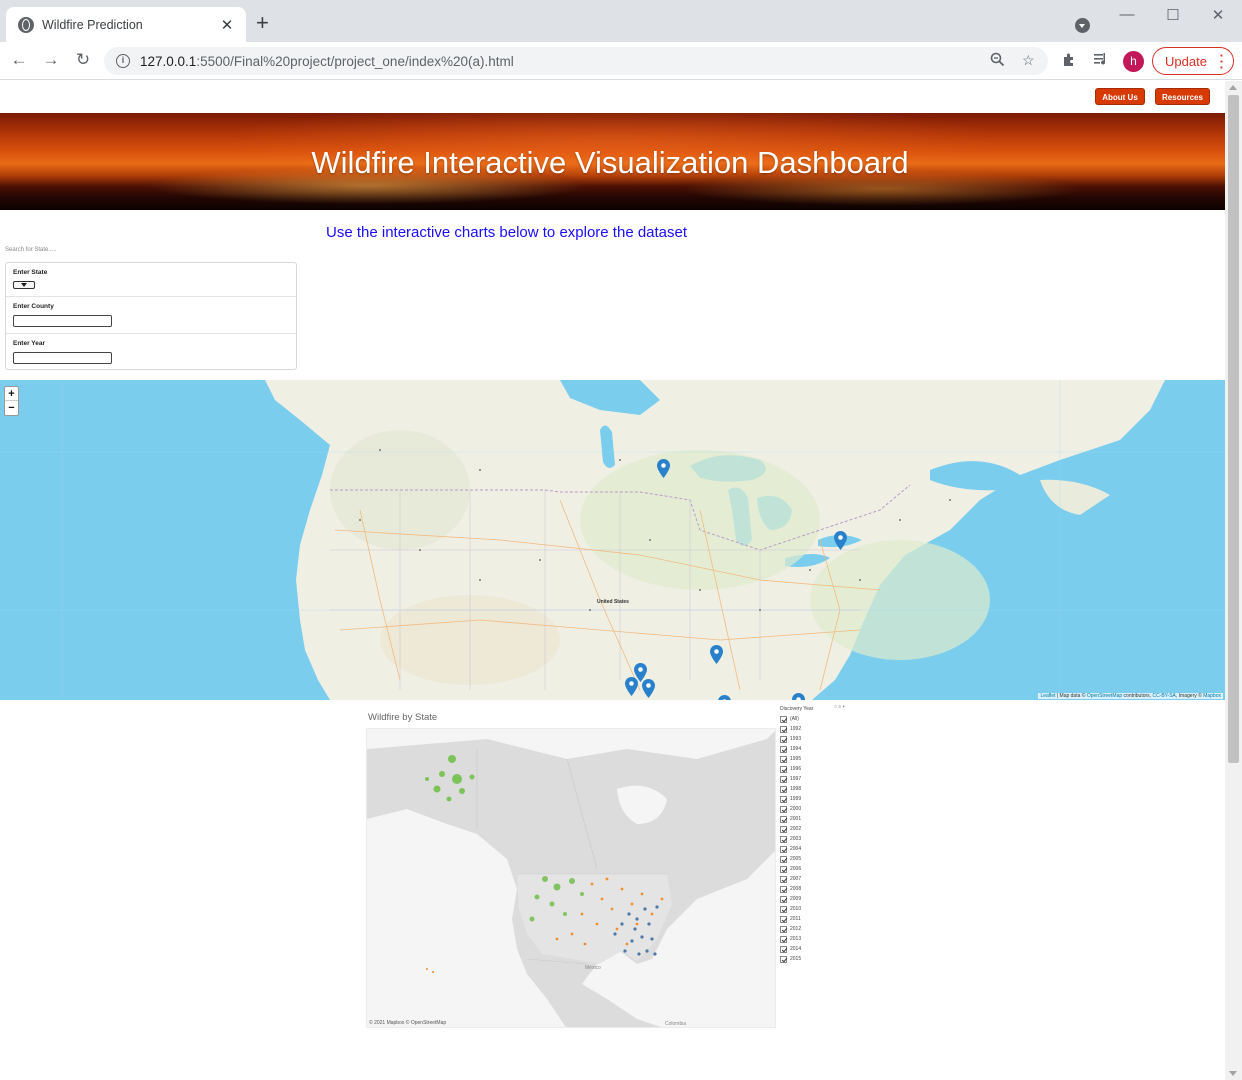 Image resolution: width=1242 pixels, height=1080 pixels. Describe the element at coordinates (835, 749) in the screenshot. I see `year-checkbox-item: 1994` at that location.